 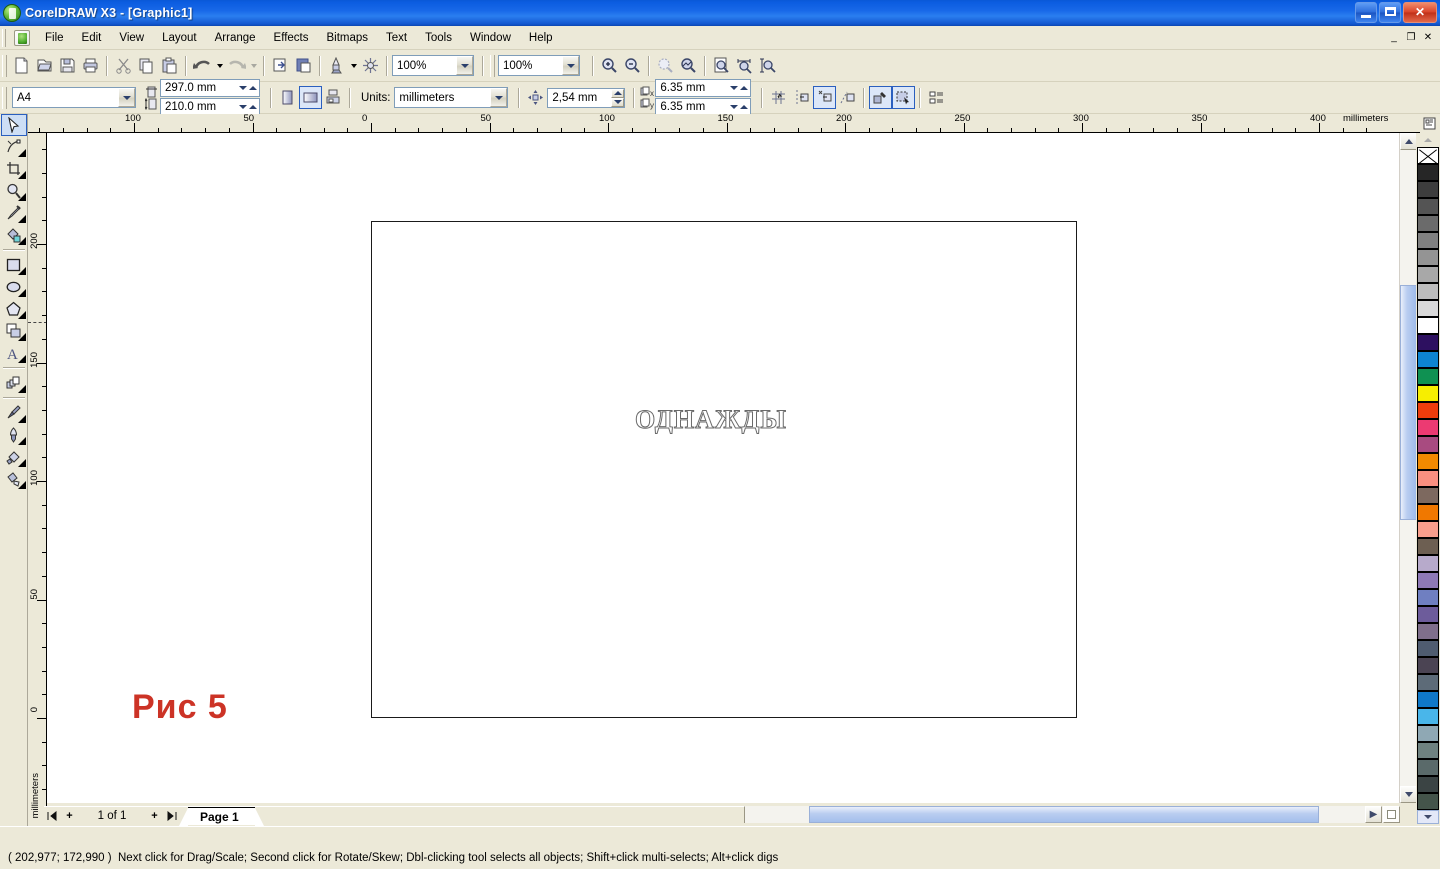 I want to click on units-combo: millimeters, so click(x=451, y=97).